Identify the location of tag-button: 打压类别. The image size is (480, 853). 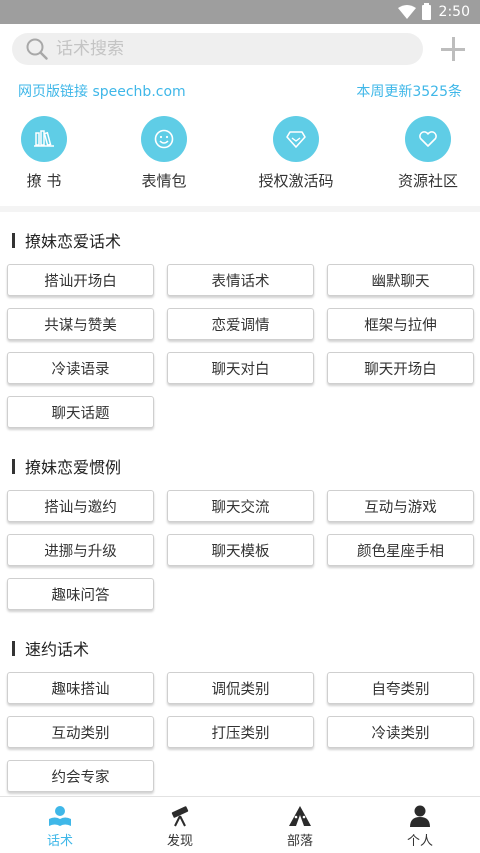
(240, 732).